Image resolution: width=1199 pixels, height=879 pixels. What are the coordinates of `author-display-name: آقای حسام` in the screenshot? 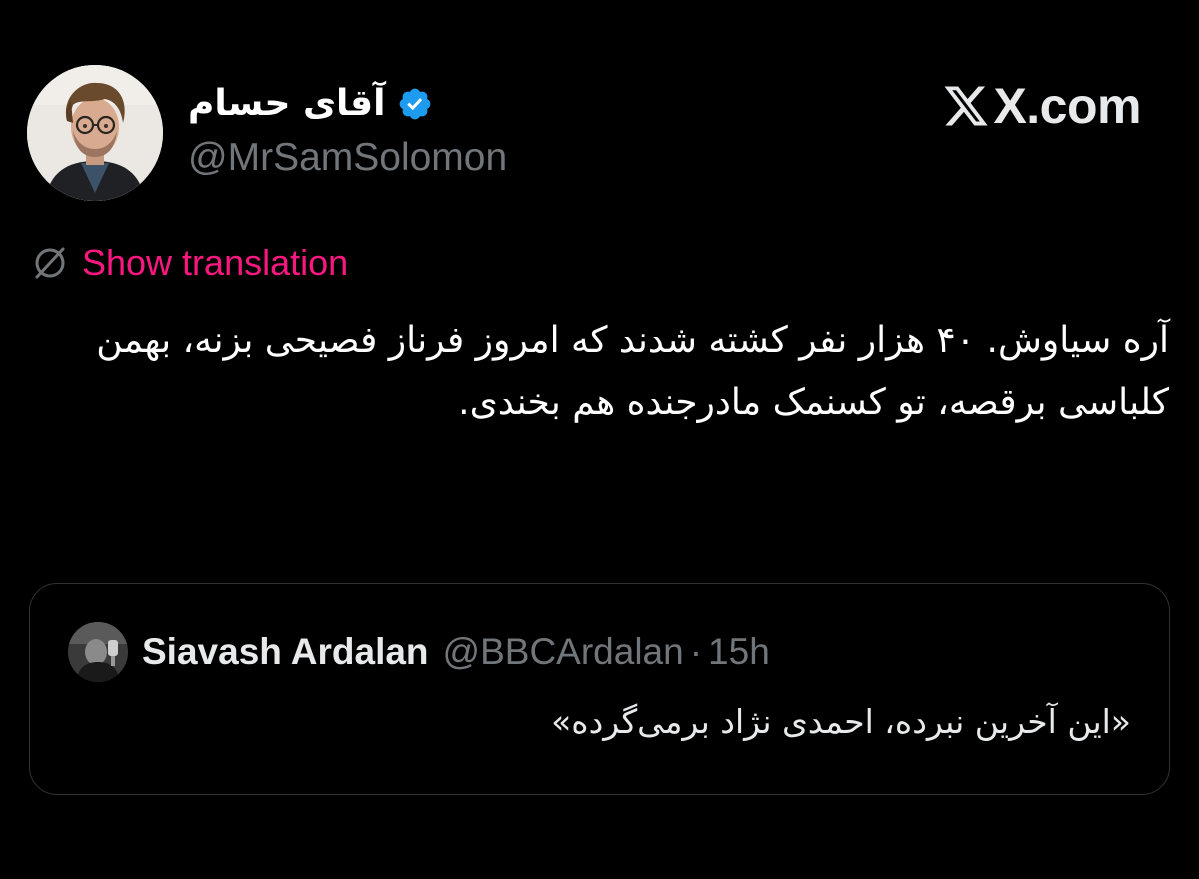 It's located at (286, 104).